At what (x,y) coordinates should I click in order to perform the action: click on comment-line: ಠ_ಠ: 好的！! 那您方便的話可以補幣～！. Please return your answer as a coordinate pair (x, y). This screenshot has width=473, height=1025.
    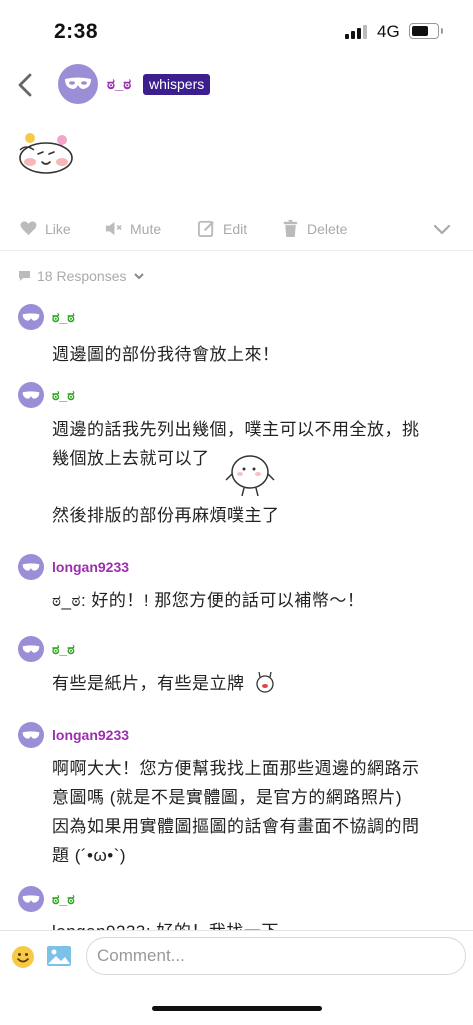
    Looking at the image, I should click on (208, 600).